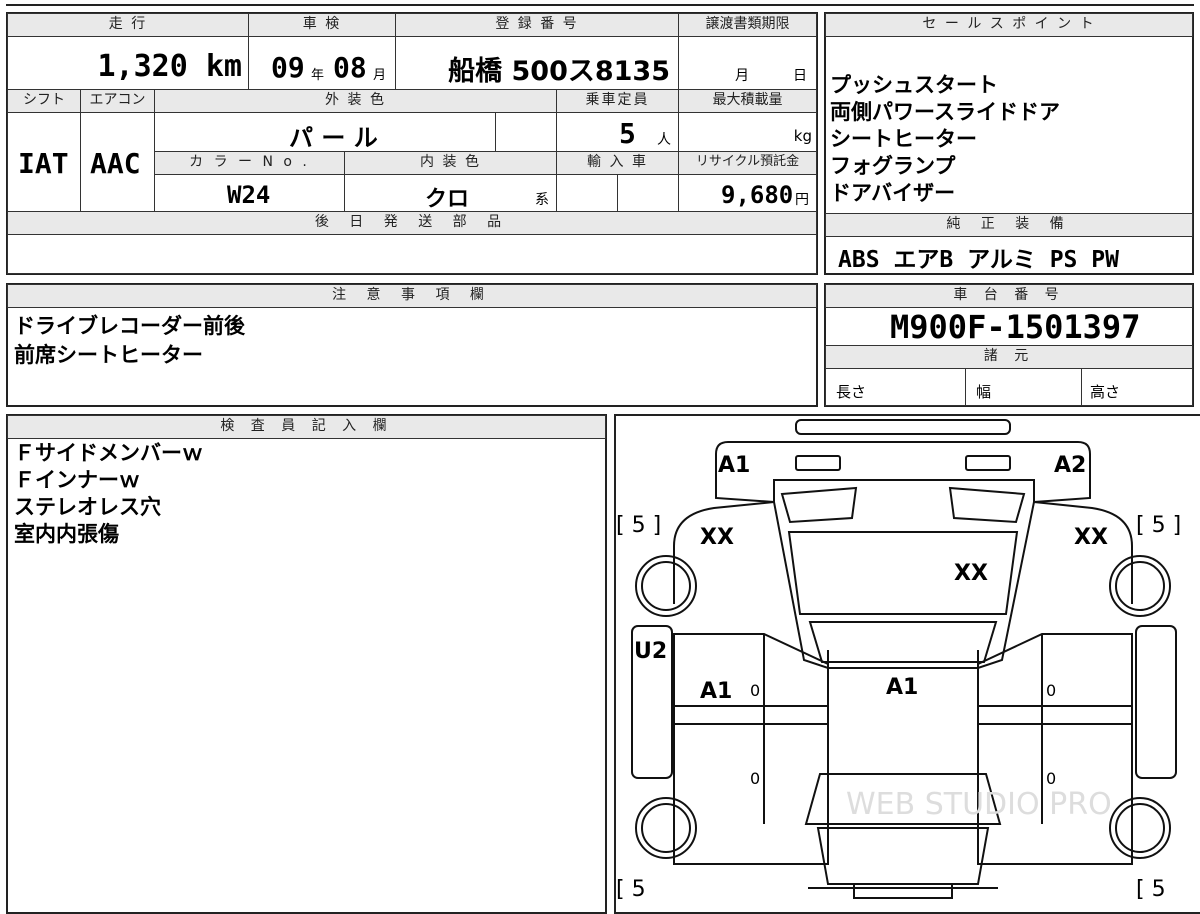  I want to click on deadline-month-unit: 月, so click(742, 76).